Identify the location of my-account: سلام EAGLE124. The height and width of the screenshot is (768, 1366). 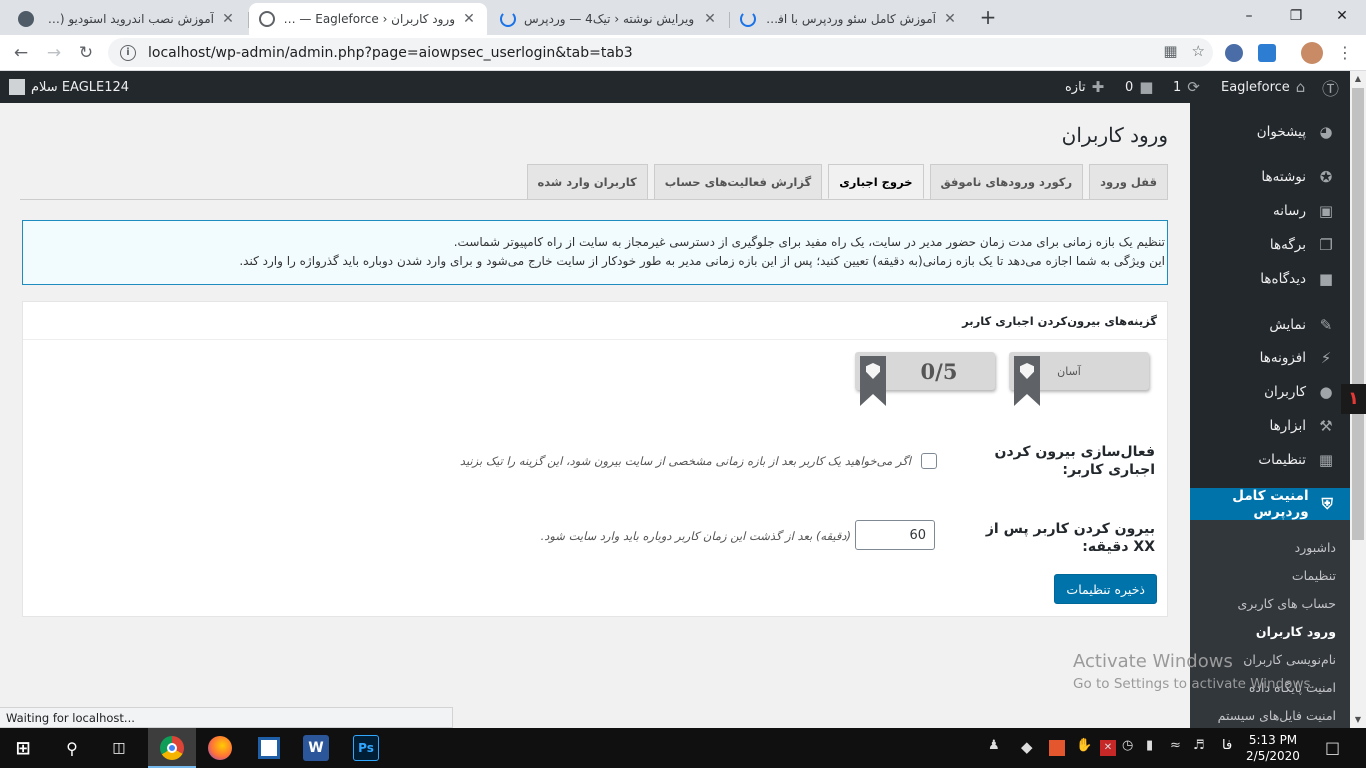
(69, 87).